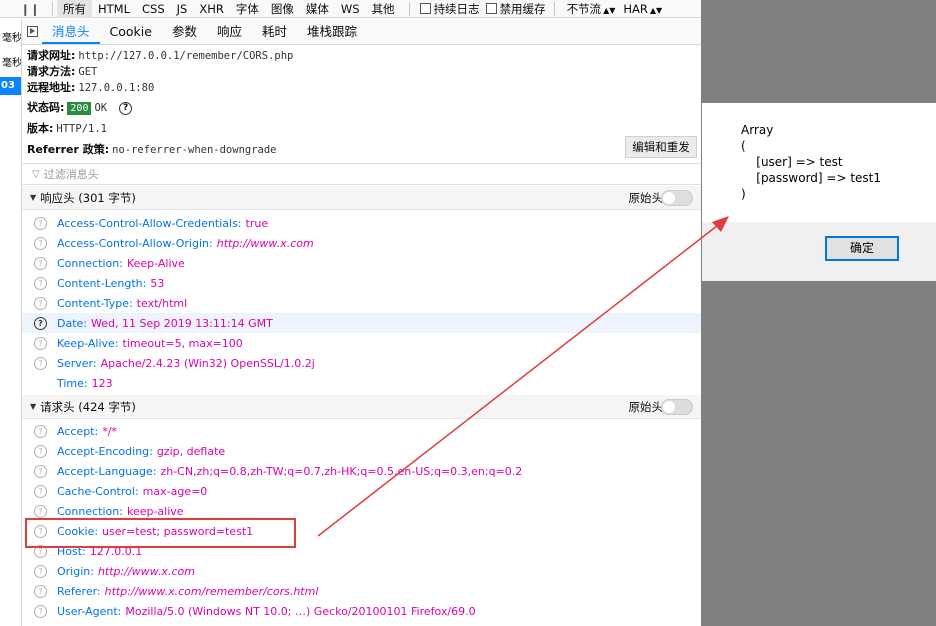 The height and width of the screenshot is (626, 936). What do you see at coordinates (361, 283) in the screenshot?
I see `header-row: ? Content-Length: 53` at bounding box center [361, 283].